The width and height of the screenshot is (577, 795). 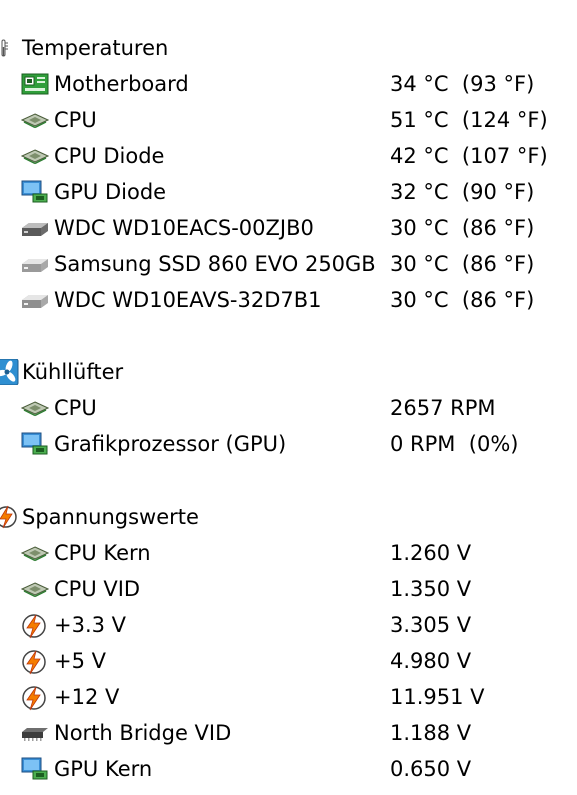 I want to click on sensor-label: GPU Kern, so click(x=103, y=769).